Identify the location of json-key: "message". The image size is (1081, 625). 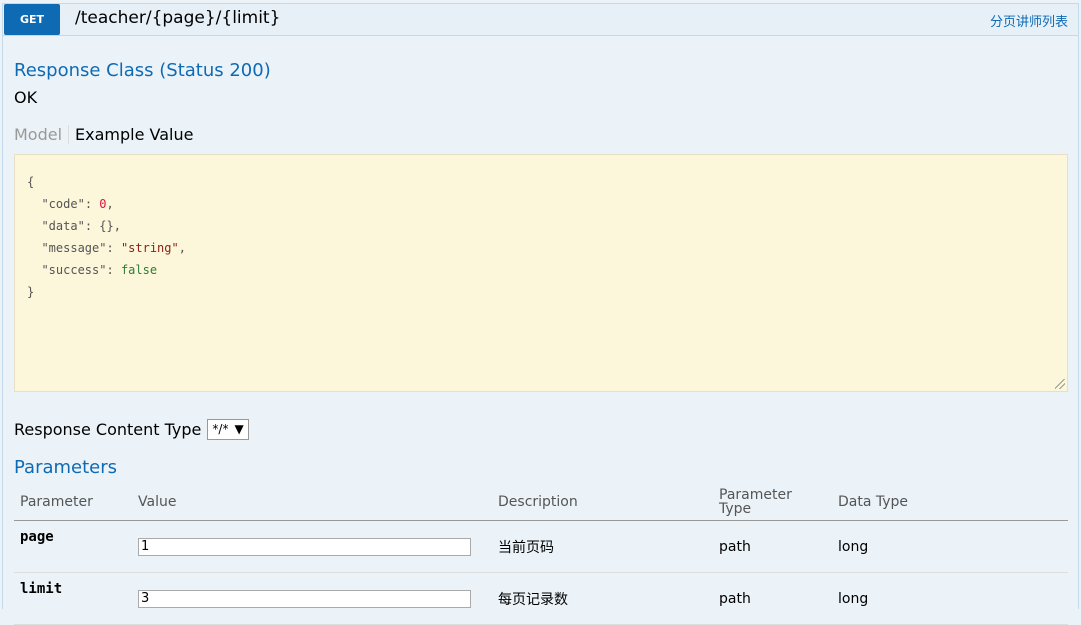
(74, 248).